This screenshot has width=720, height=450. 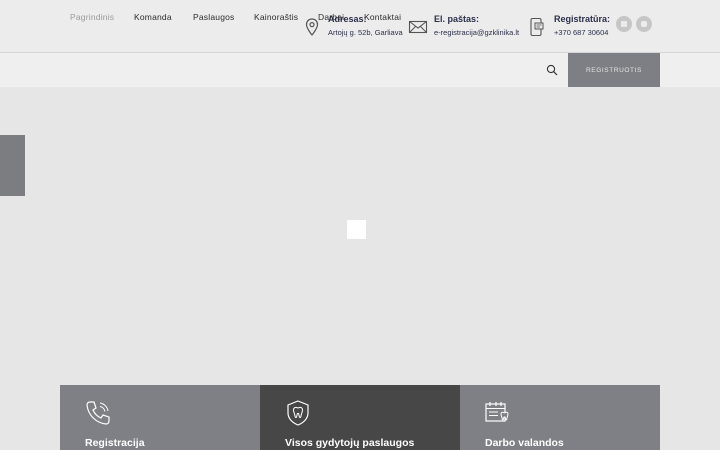 I want to click on email-value: e-registracija@gzklinika.lt, so click(x=476, y=33).